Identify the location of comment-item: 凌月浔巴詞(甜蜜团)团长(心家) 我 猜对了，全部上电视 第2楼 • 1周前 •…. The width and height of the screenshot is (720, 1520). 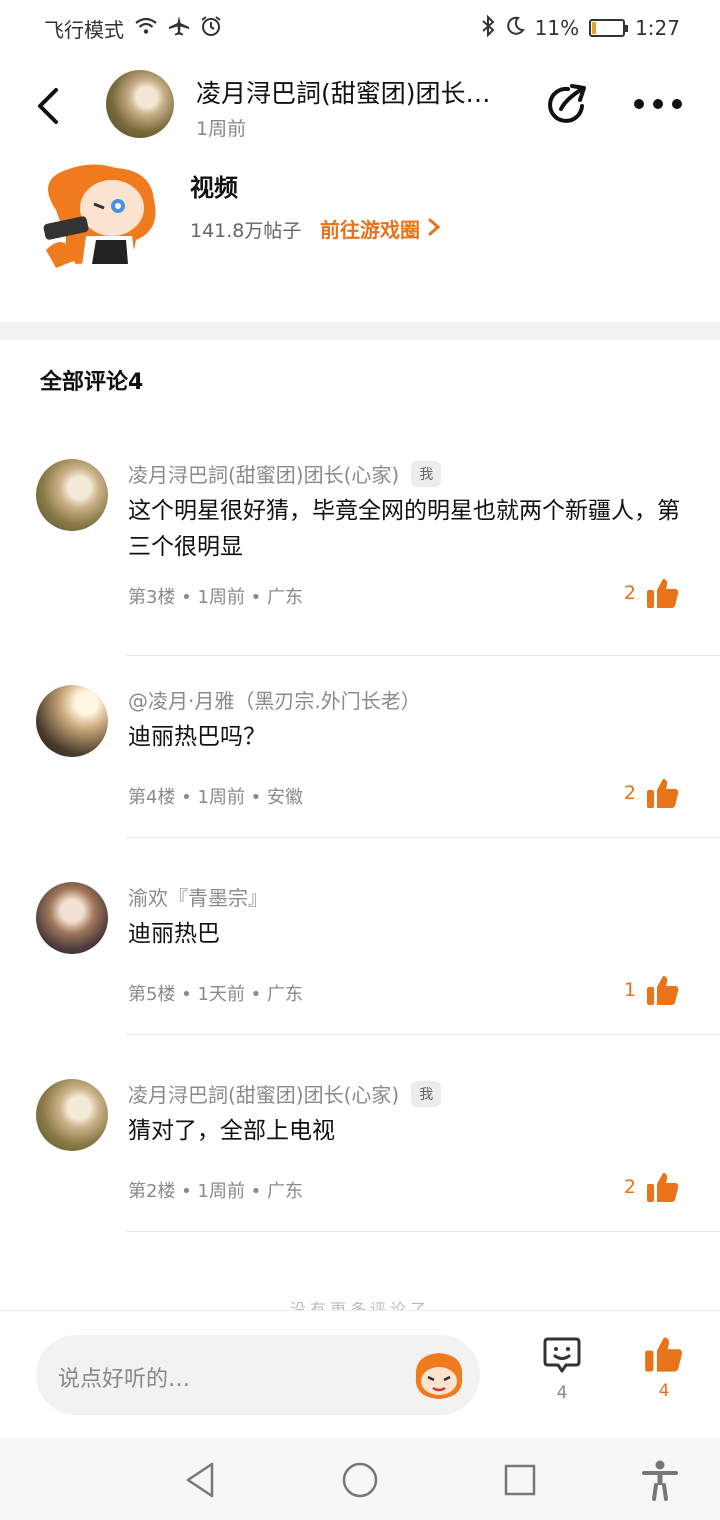
(360, 1177).